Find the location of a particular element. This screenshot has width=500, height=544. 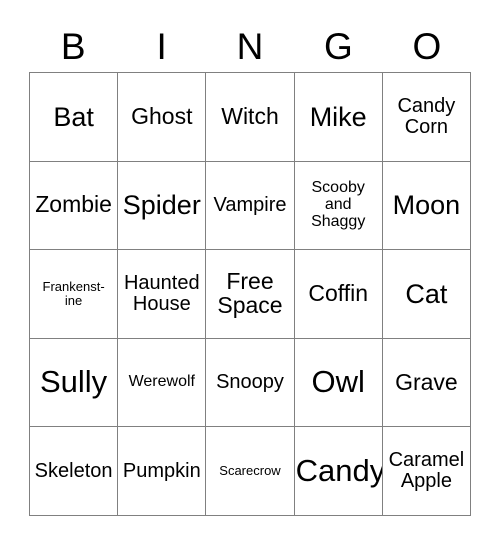

bingo-cell: Caramel Apple is located at coordinates (426, 471).